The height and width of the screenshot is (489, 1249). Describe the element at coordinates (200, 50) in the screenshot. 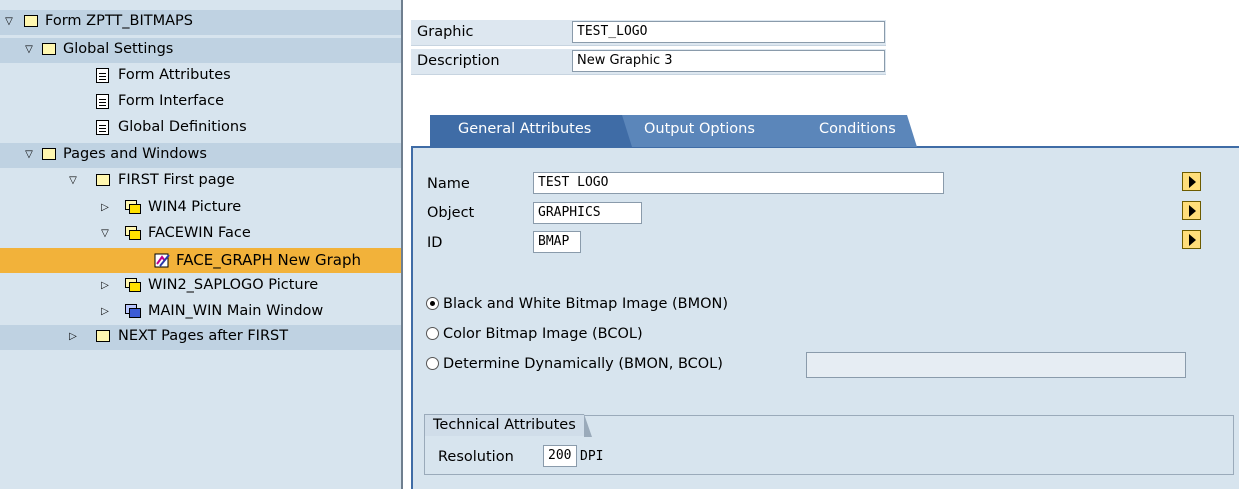

I see `tree-node-global-settings: ▽ Global Settings` at that location.